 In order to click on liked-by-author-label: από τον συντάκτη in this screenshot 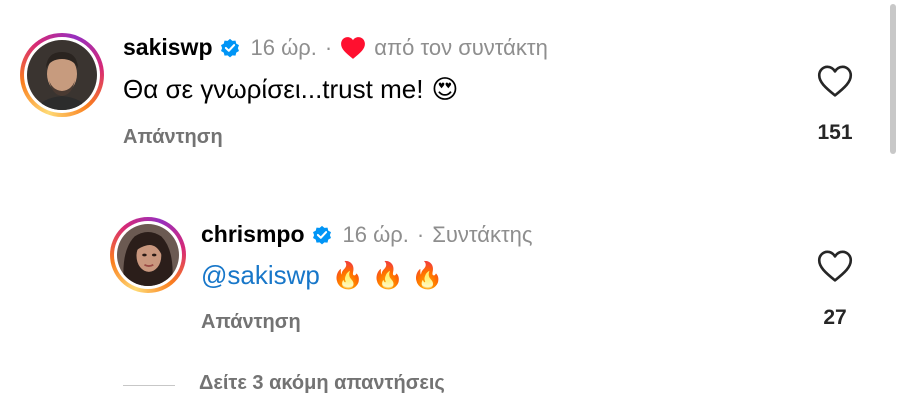, I will do `click(461, 47)`.